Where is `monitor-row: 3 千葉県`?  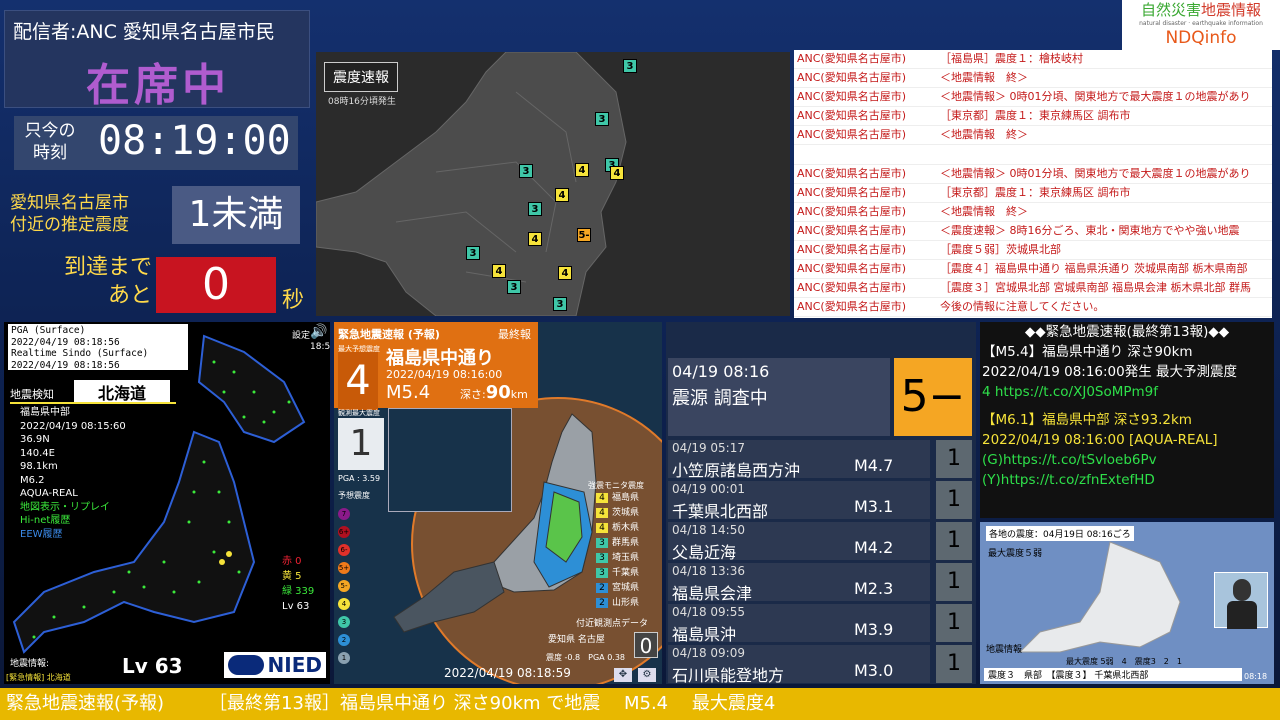 monitor-row: 3 千葉県 is located at coordinates (617, 572).